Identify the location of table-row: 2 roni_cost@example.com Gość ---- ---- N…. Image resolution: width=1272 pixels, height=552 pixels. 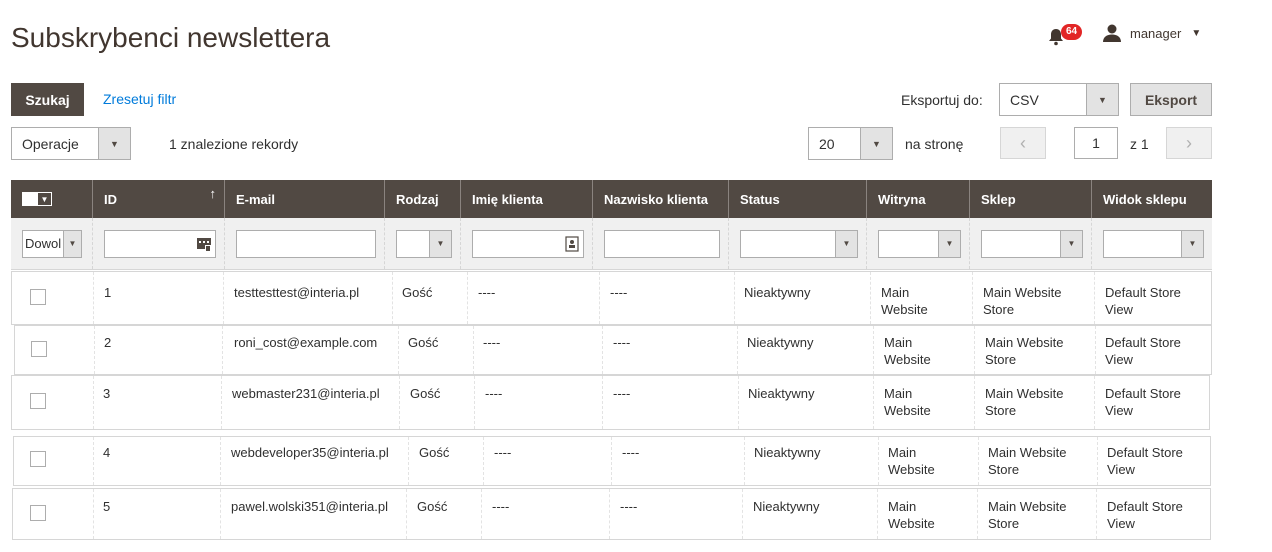
(613, 350).